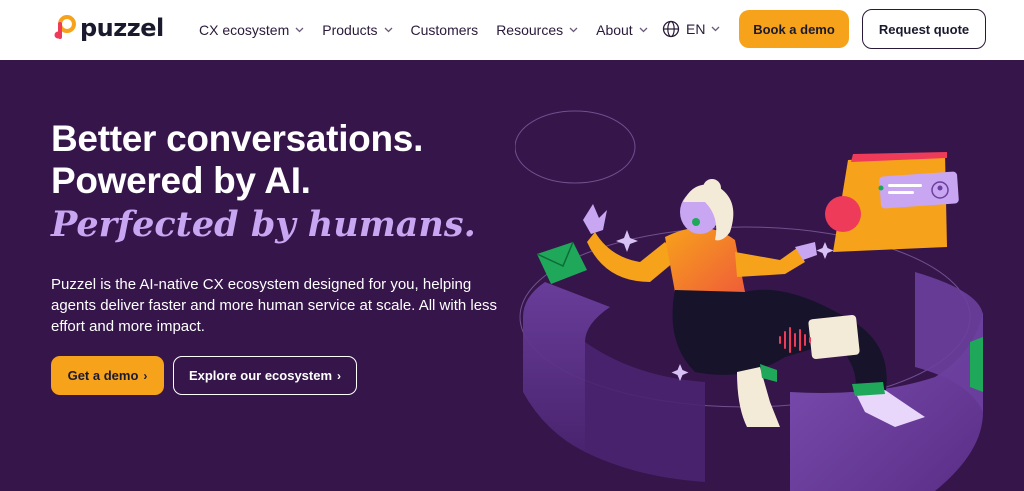 The image size is (1024, 491). What do you see at coordinates (260, 375) in the screenshot?
I see `explore-ecosystem-label: Explore our ecosystem` at bounding box center [260, 375].